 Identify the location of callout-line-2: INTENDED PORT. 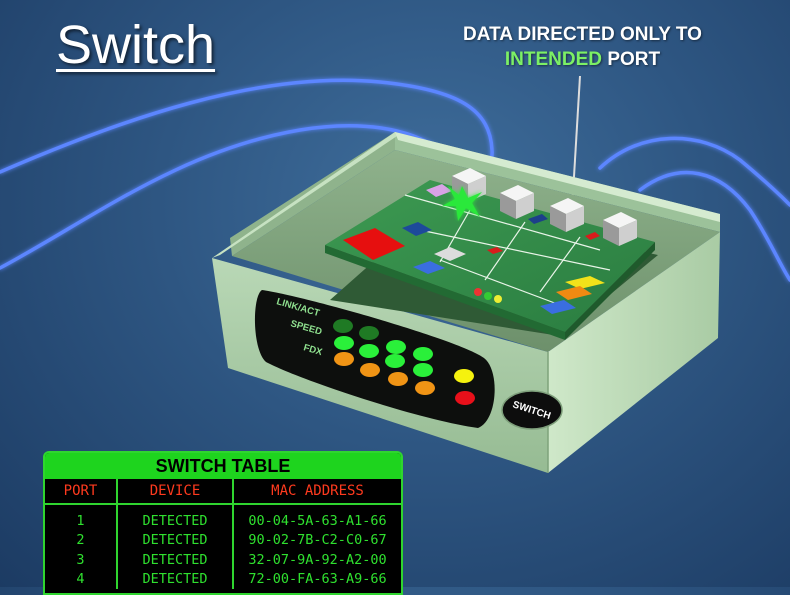
(582, 59).